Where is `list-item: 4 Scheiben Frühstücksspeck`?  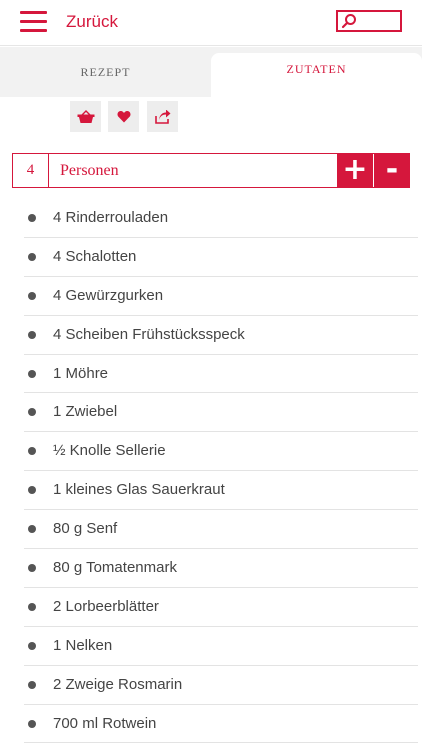
list-item: 4 Scheiben Frühstücksspeck is located at coordinates (221, 335).